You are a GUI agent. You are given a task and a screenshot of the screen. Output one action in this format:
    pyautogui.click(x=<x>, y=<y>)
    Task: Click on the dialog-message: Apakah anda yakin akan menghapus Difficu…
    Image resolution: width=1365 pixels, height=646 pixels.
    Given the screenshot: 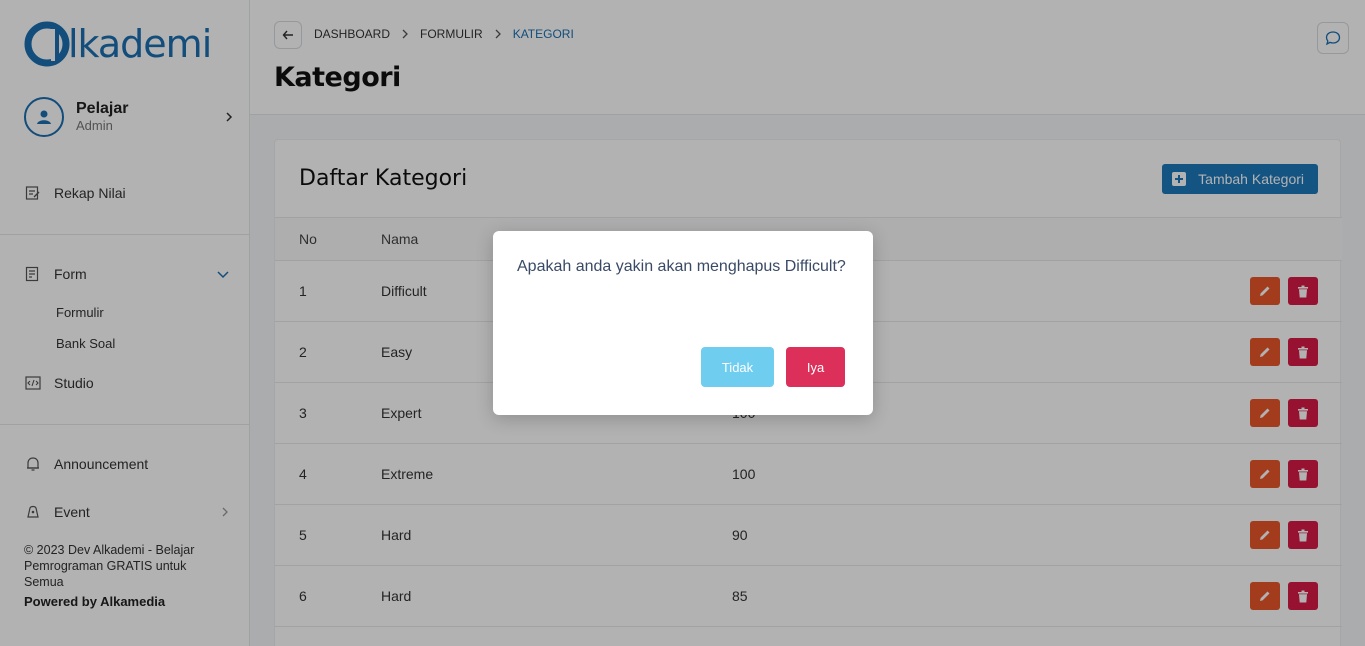 What is the action you would take?
    pyautogui.click(x=681, y=266)
    